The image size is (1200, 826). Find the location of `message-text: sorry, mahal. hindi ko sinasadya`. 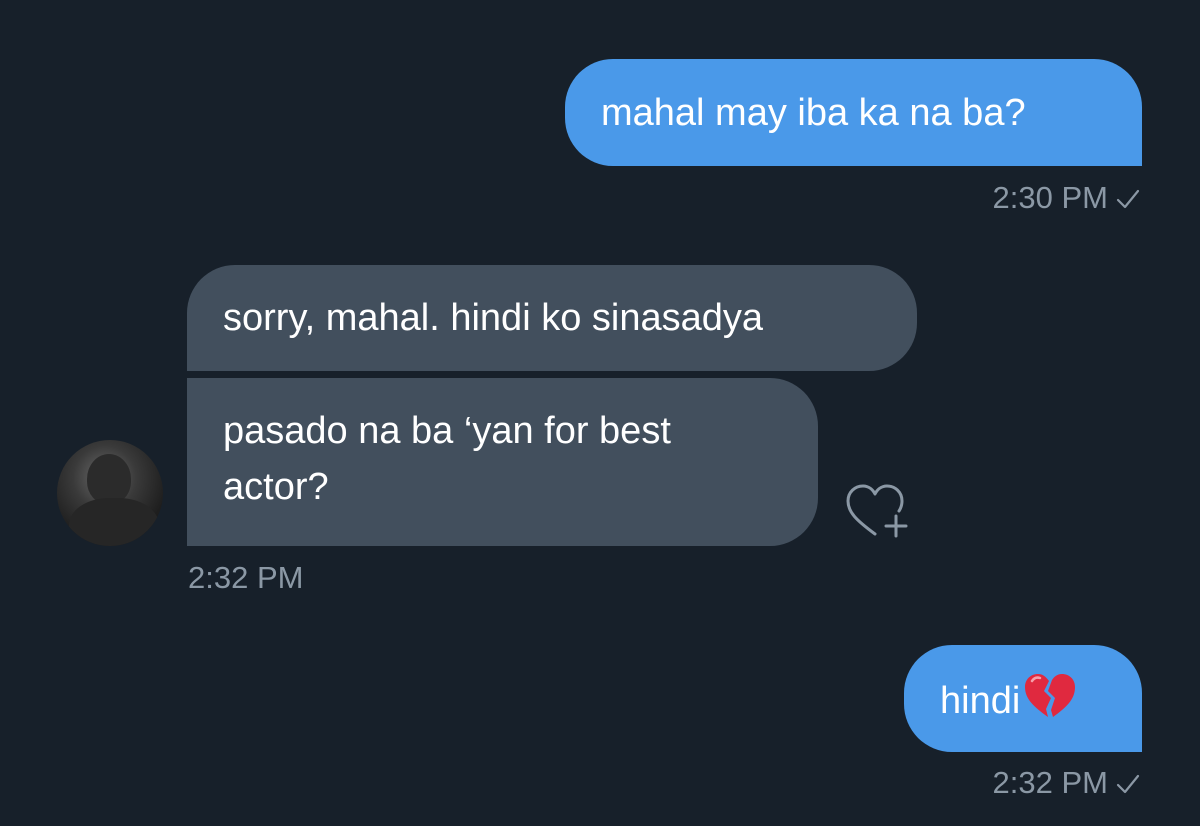

message-text: sorry, mahal. hindi ko sinasadya is located at coordinates (493, 318).